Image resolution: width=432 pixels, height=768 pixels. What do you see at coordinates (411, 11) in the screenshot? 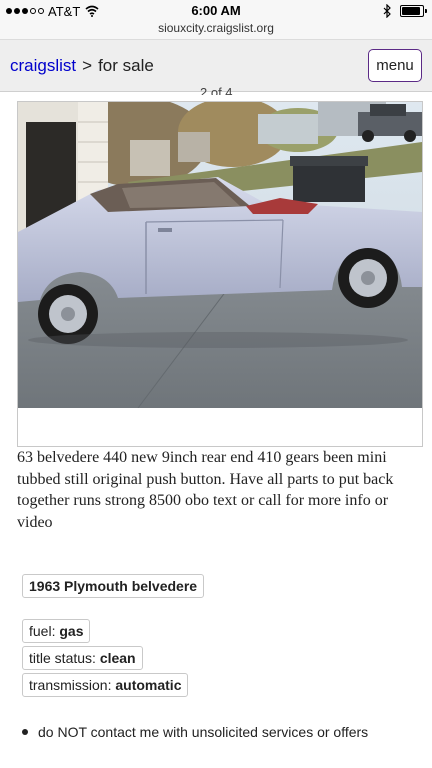
I see `battery-level` at bounding box center [411, 11].